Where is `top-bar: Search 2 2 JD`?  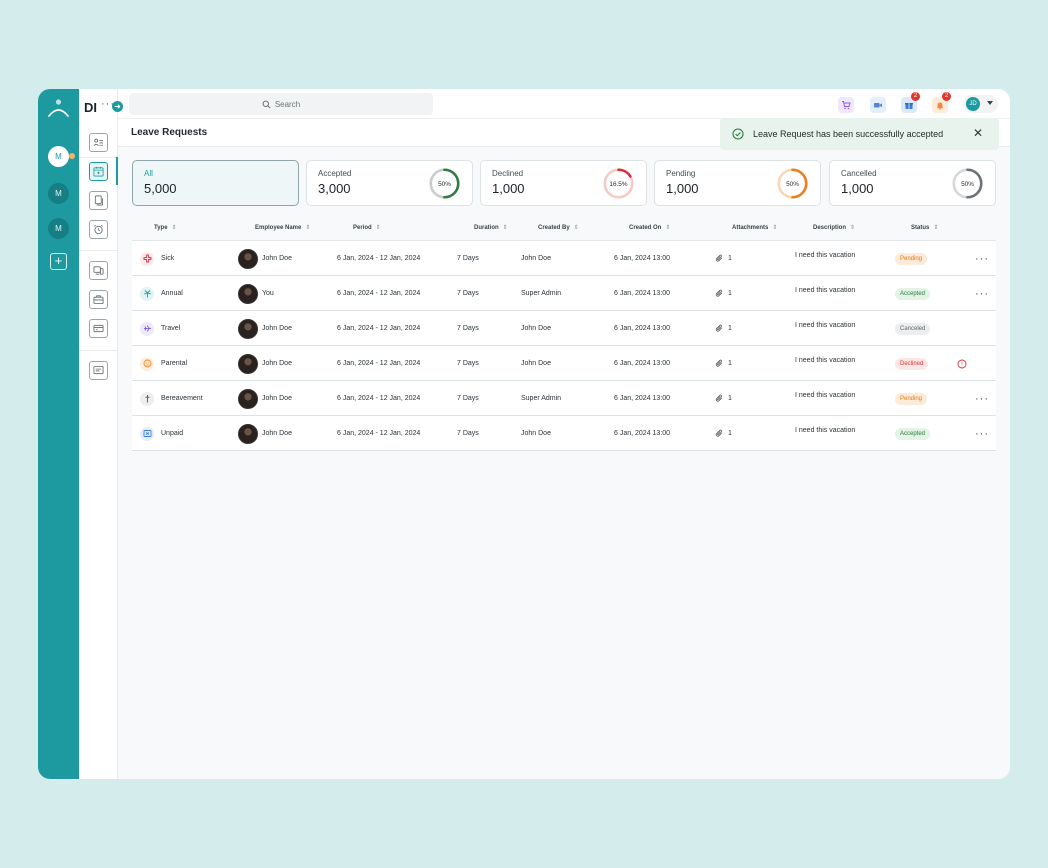 top-bar: Search 2 2 JD is located at coordinates (564, 104).